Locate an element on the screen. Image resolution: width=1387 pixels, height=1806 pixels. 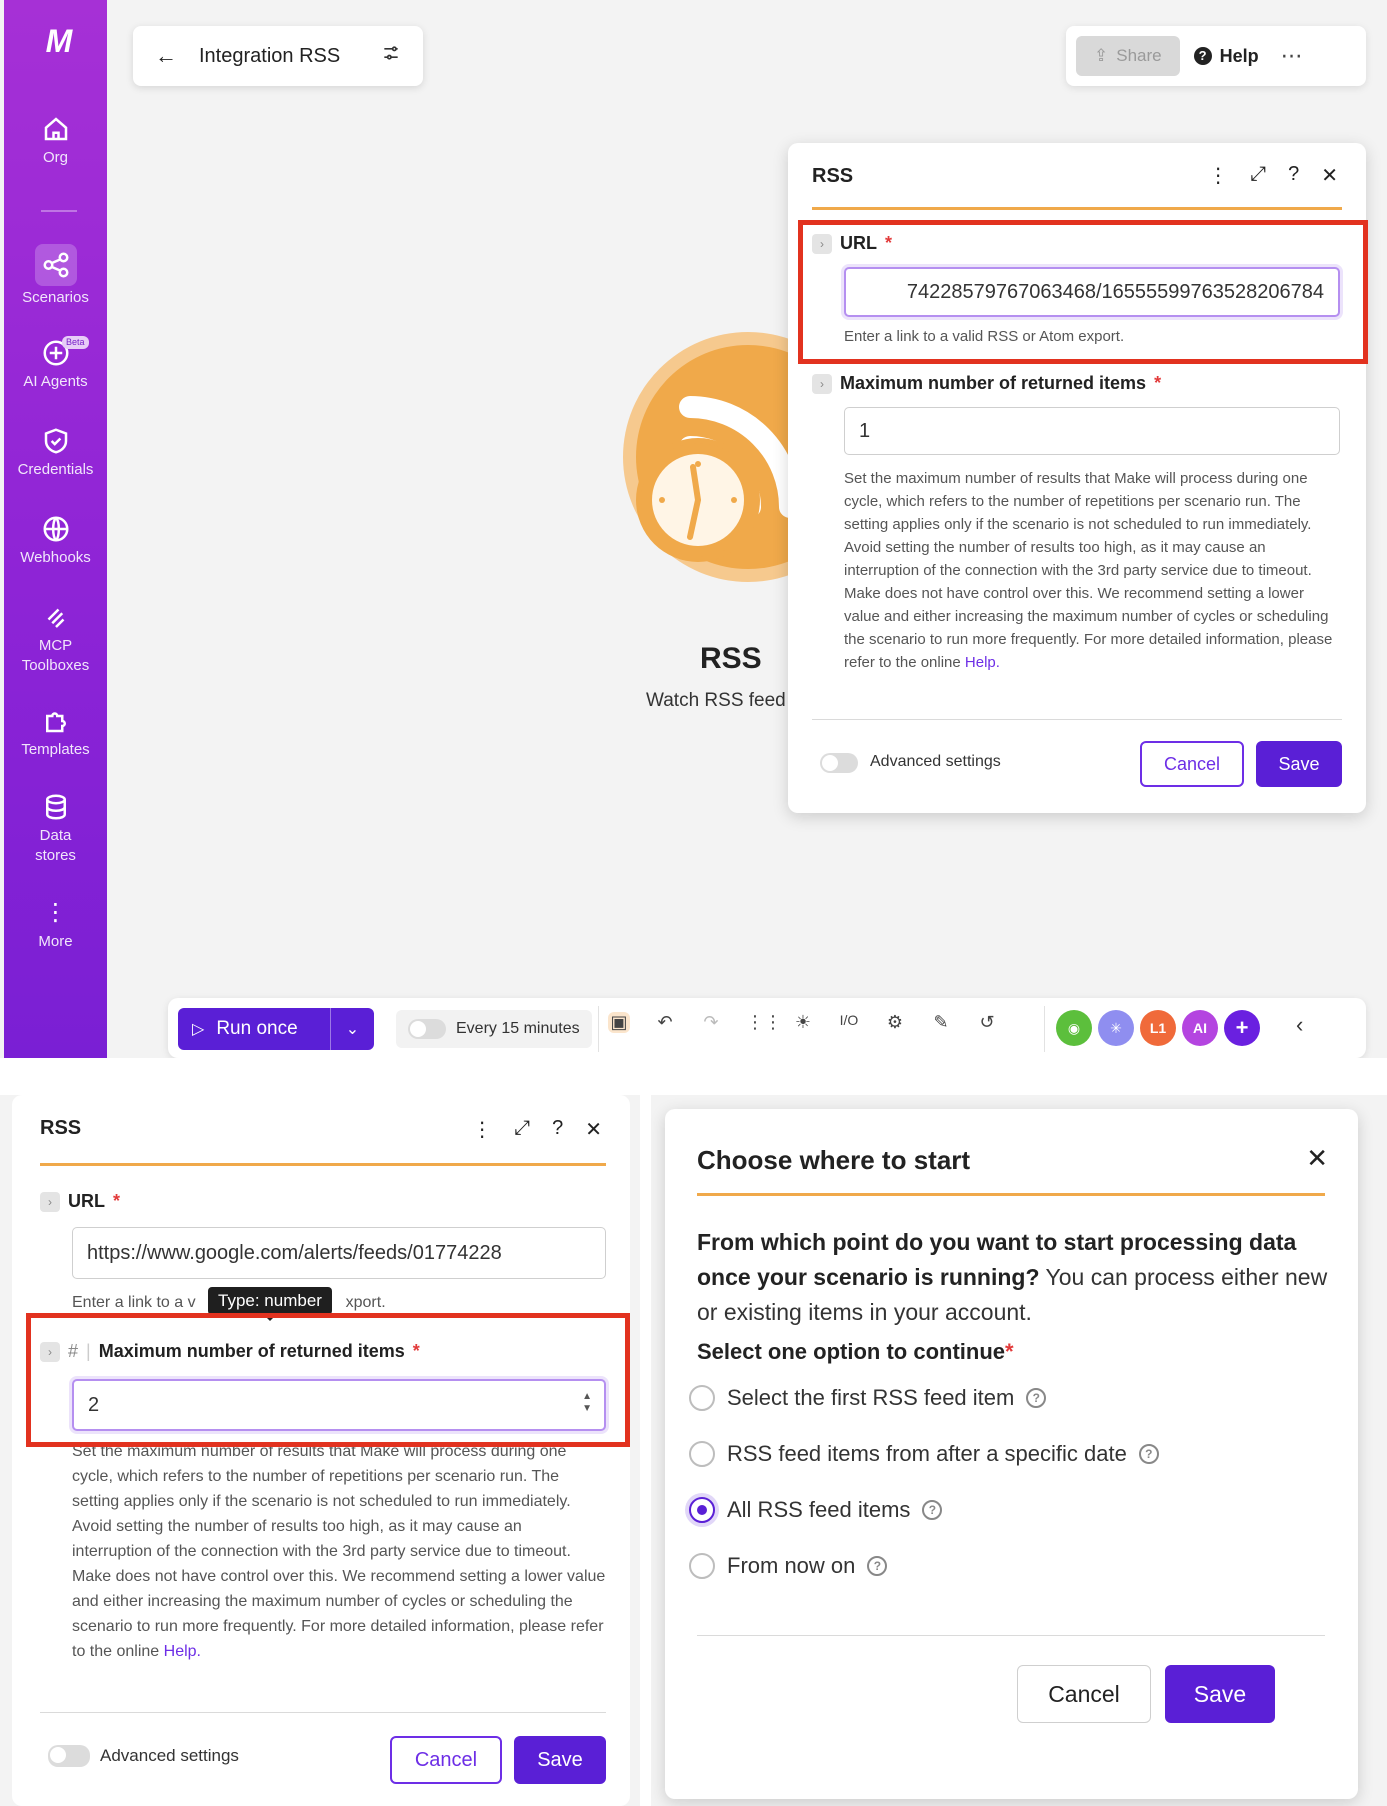
help-button: ? Help is located at coordinates (1226, 56).